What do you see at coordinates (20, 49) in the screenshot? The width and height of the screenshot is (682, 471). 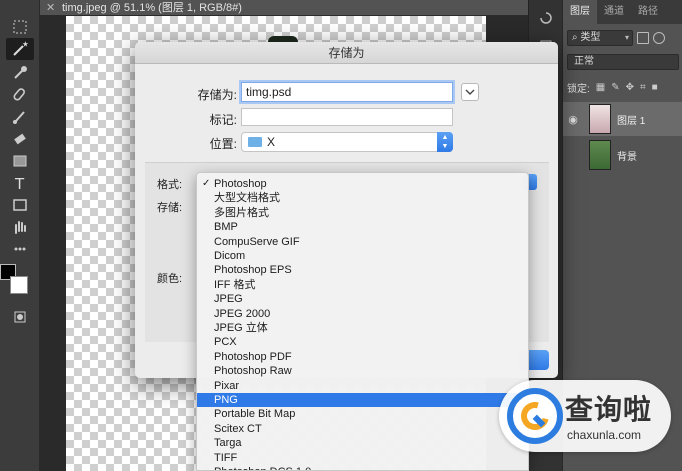 I see `magic-wand-tool-icon` at bounding box center [20, 49].